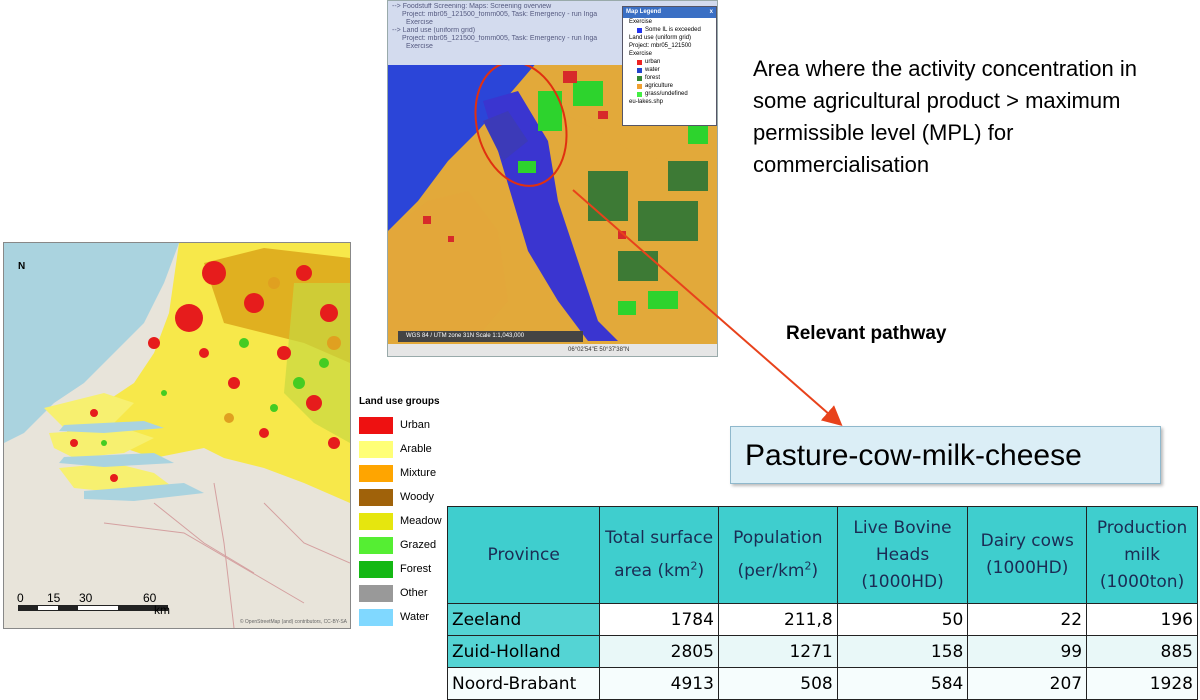  What do you see at coordinates (660, 46) in the screenshot?
I see `gis-legend-label: Project: mbr05_121500` at bounding box center [660, 46].